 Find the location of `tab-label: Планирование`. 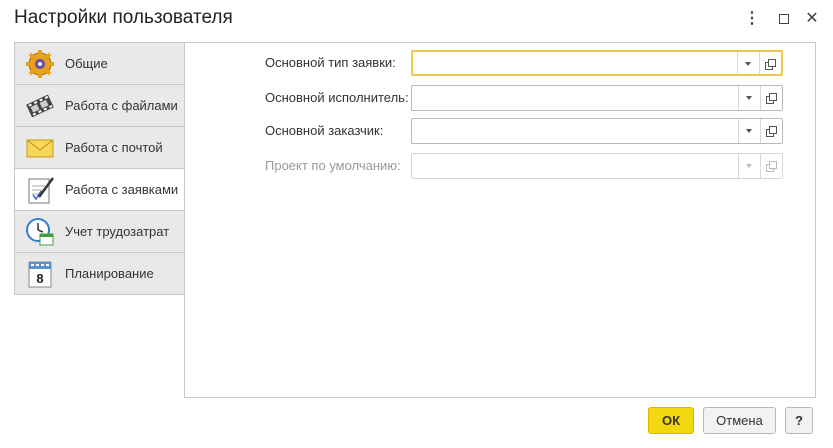

tab-label: Планирование is located at coordinates (109, 273).